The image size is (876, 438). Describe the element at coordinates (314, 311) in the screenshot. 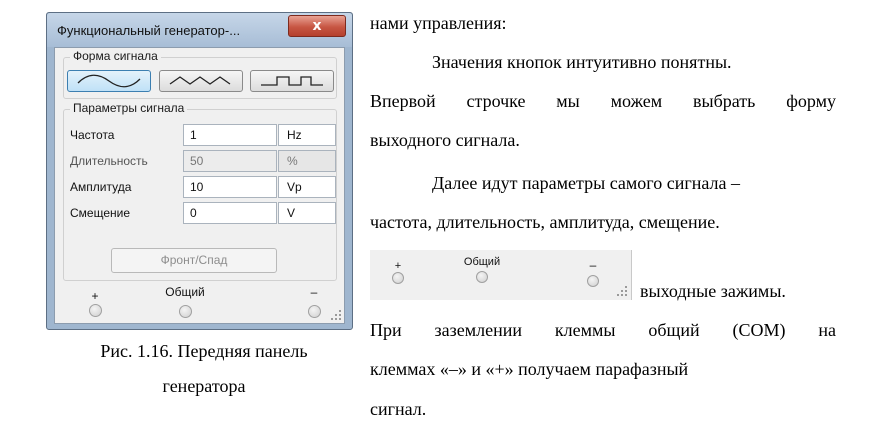

I see `terminal-minus-connector` at that location.